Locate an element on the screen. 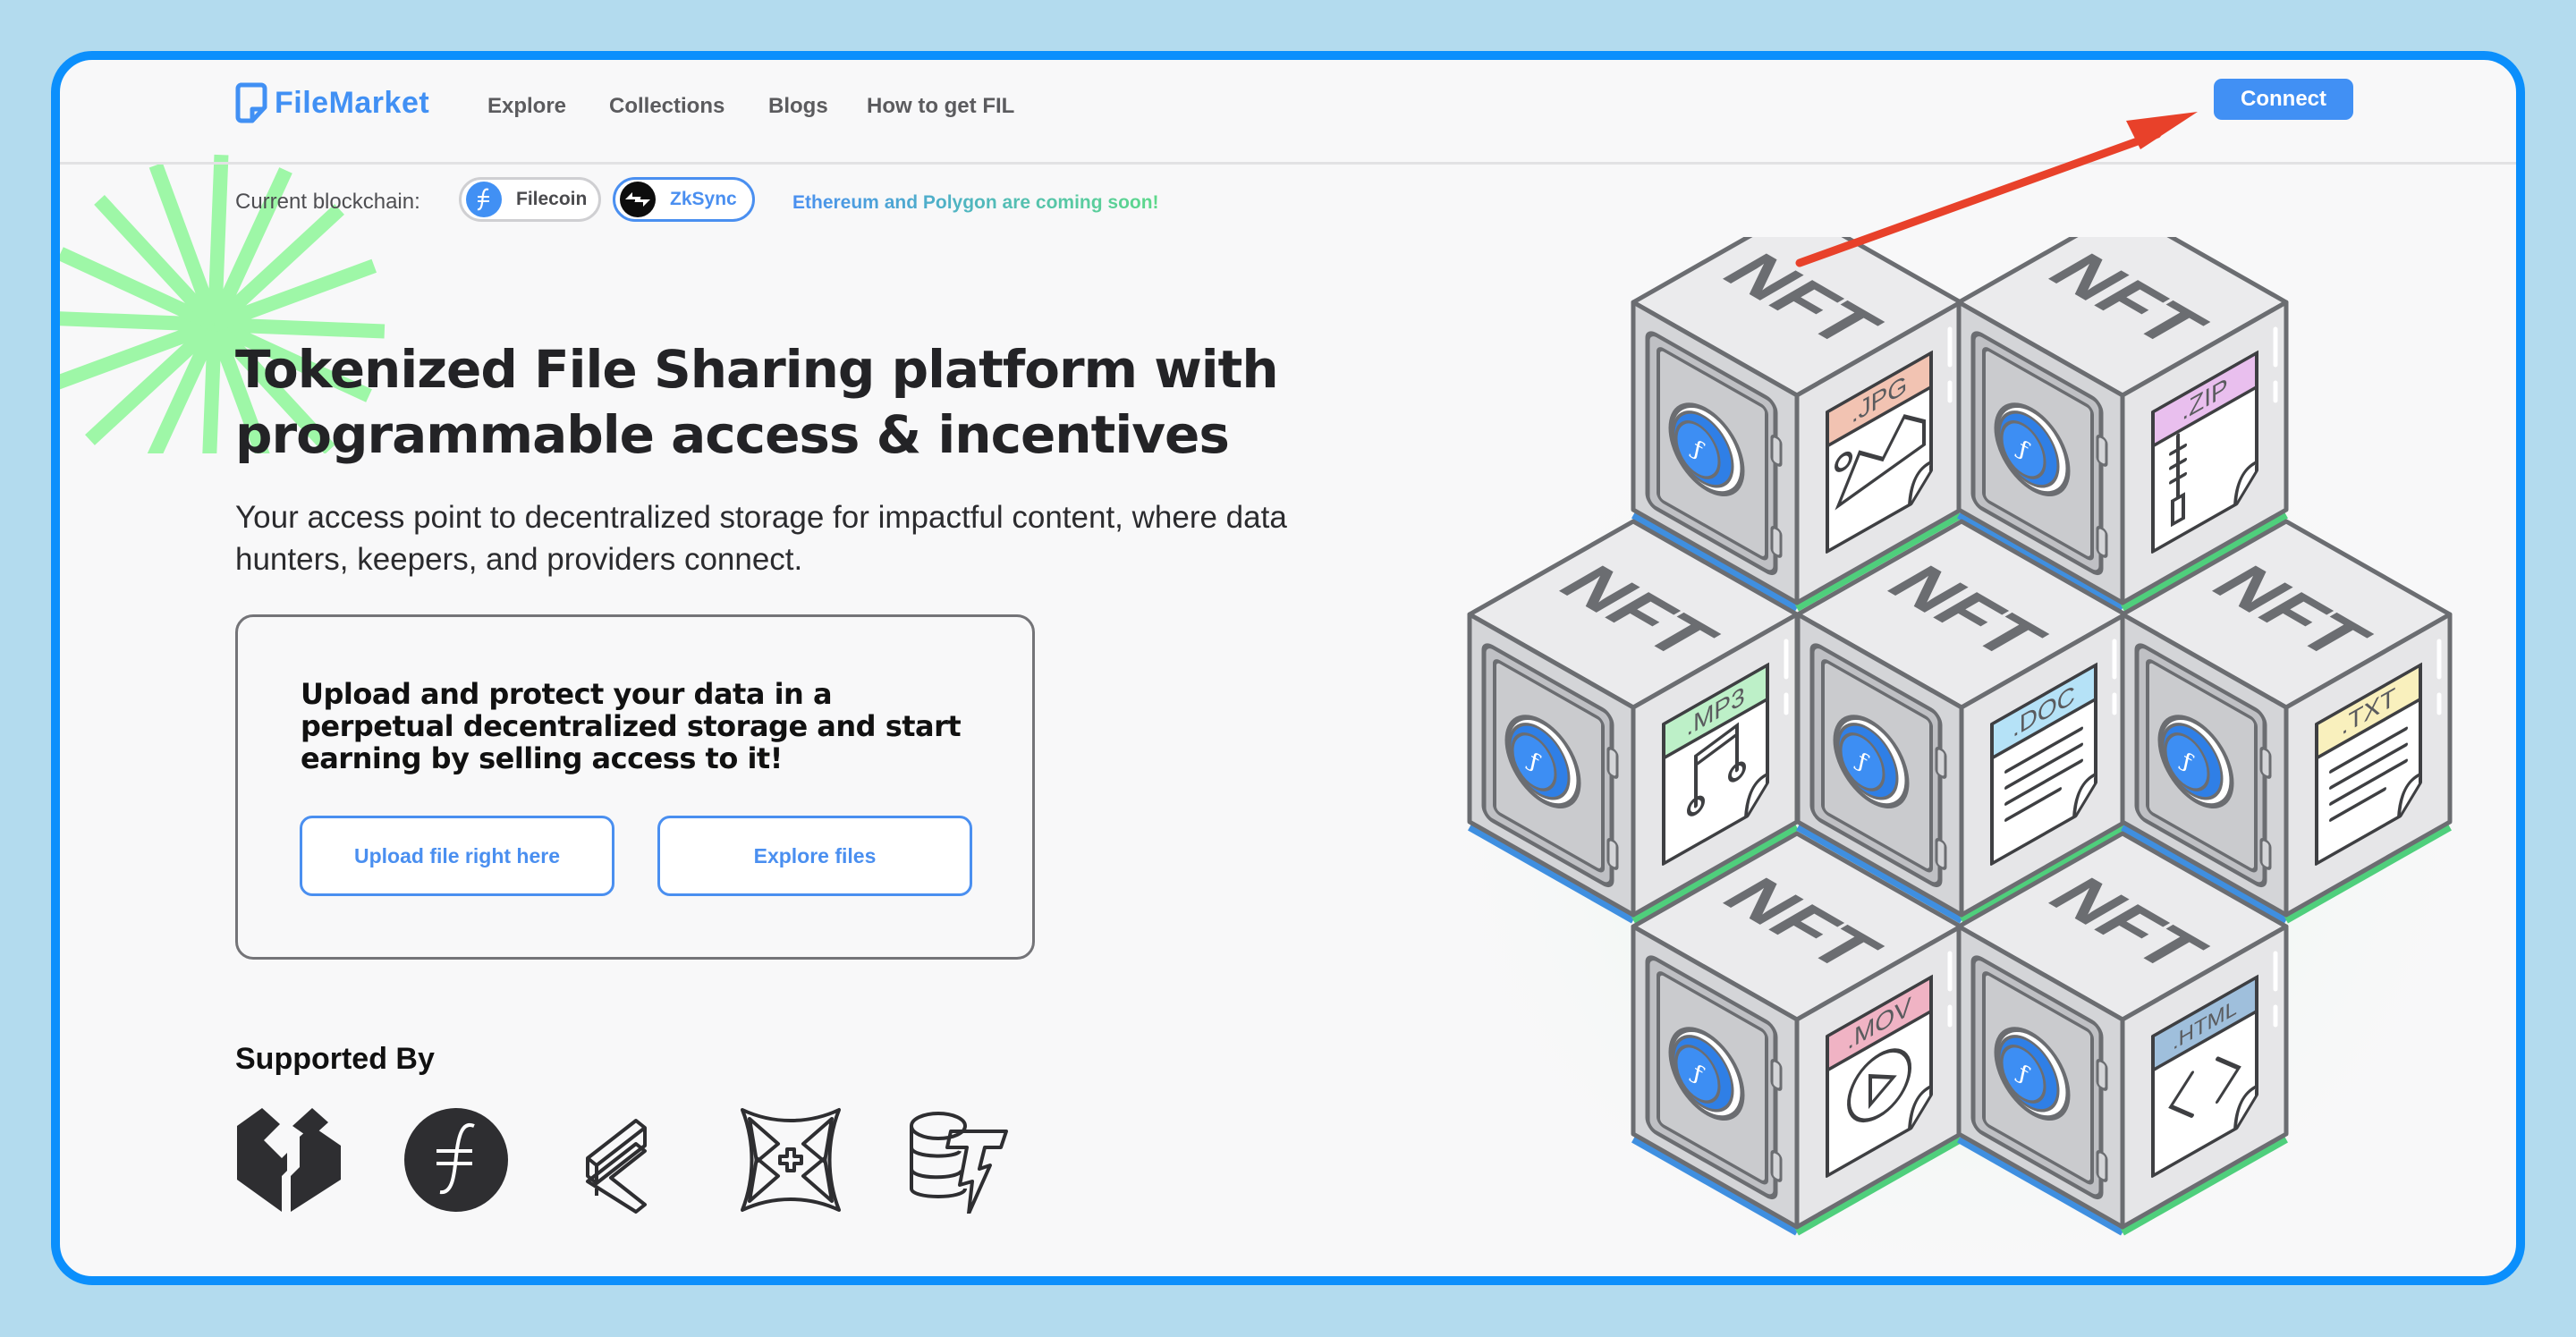 This screenshot has height=1337, width=2576. annotation-arrow is located at coordinates (1996, 189).